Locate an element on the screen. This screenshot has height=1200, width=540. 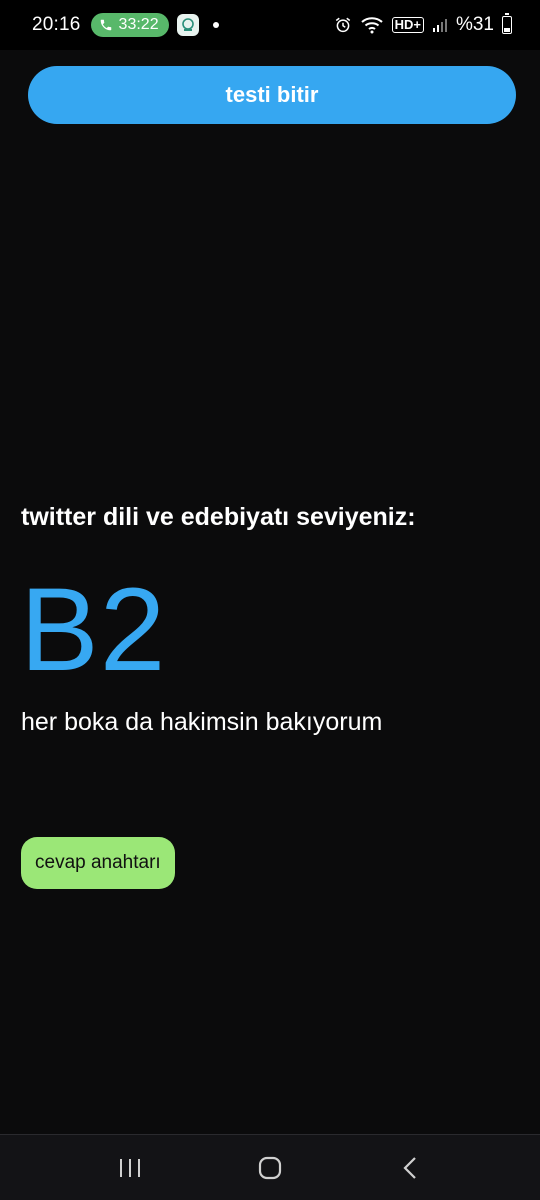
level-label: twitter dili ve edebiyatı seviyeniz: is located at coordinates (218, 517).